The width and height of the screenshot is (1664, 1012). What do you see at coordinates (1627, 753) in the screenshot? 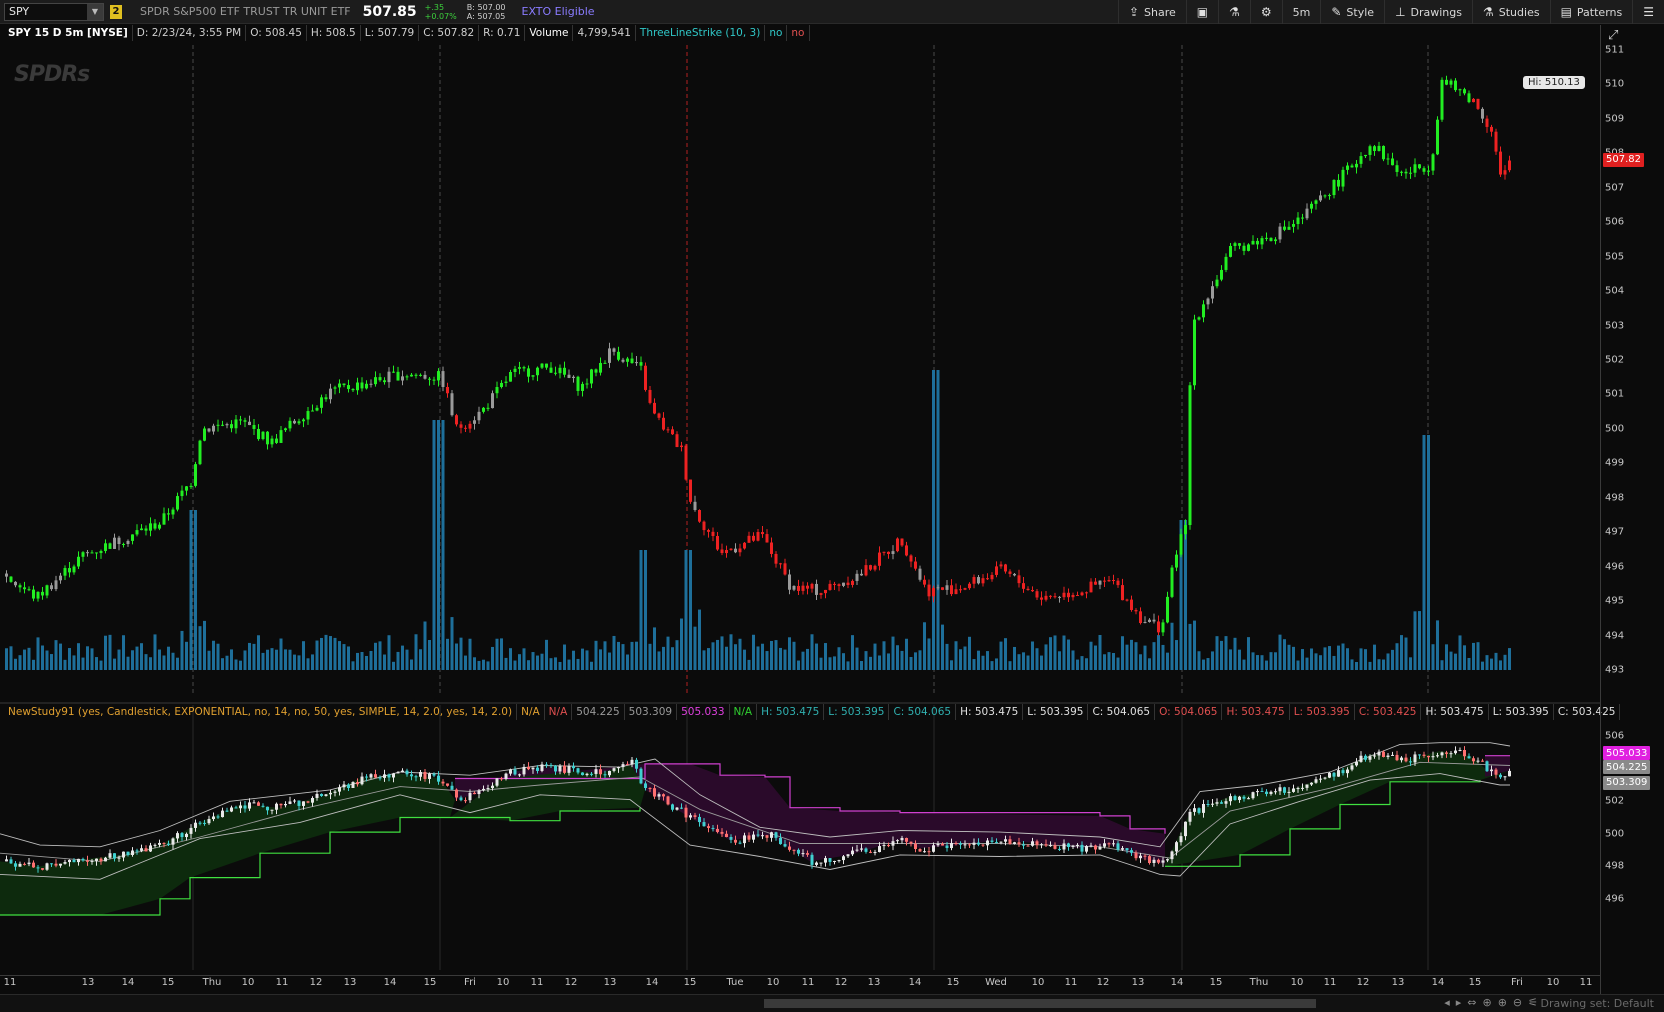
I see `lower-value-badge: 505.033` at bounding box center [1627, 753].